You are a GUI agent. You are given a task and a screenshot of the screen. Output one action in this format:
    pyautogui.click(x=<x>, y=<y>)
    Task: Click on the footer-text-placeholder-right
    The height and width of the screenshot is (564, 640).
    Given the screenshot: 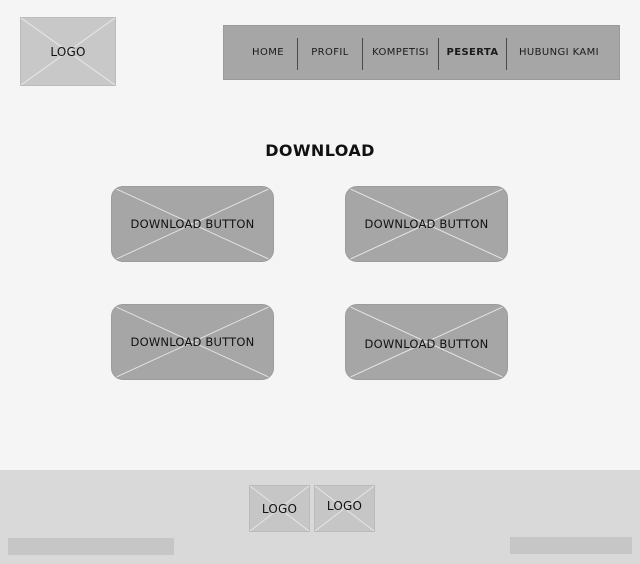 What is the action you would take?
    pyautogui.click(x=571, y=545)
    